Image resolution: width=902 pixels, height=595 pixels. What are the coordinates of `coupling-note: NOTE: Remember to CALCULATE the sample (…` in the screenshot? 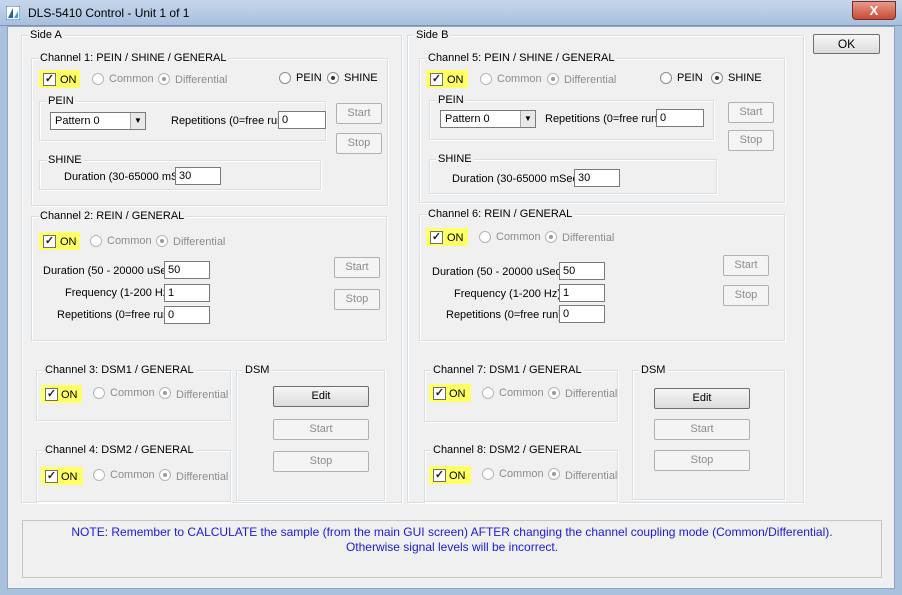 It's located at (452, 549).